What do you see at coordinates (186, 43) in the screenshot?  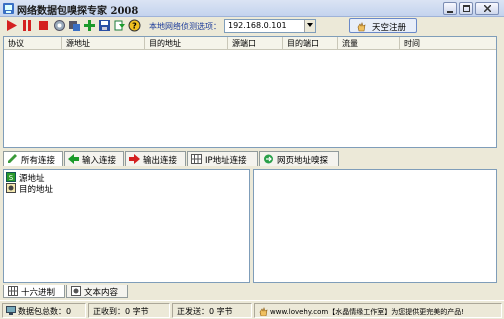 I see `column-header-destination: 目的地址` at bounding box center [186, 43].